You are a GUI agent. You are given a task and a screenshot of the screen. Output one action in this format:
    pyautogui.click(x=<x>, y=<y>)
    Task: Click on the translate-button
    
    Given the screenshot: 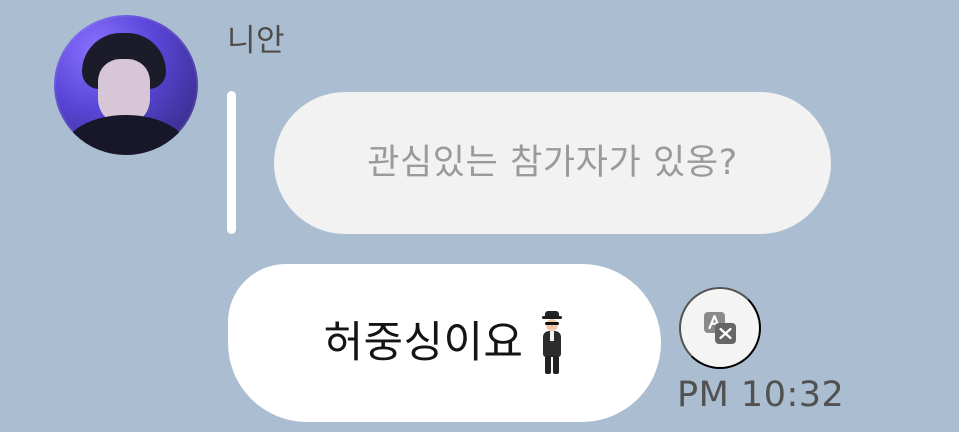 What is the action you would take?
    pyautogui.click(x=720, y=328)
    